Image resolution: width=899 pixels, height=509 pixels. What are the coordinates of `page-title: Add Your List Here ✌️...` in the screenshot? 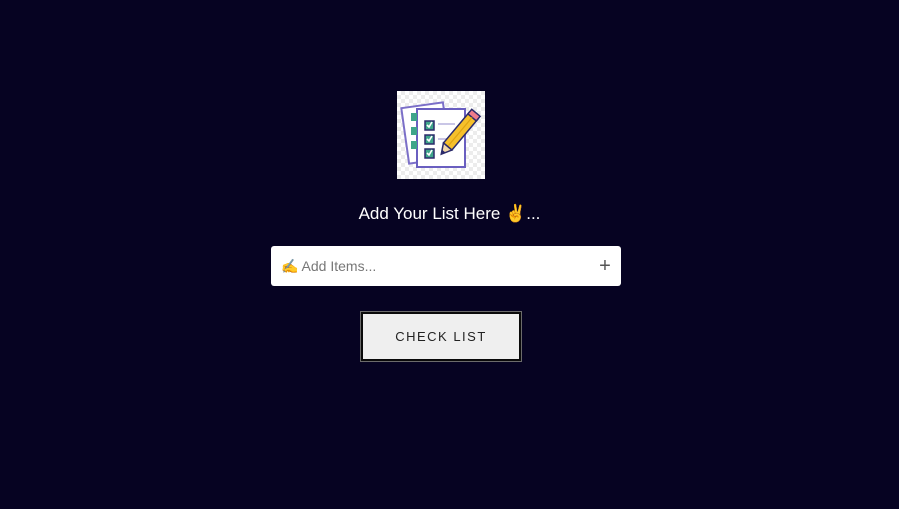 It's located at (449, 213).